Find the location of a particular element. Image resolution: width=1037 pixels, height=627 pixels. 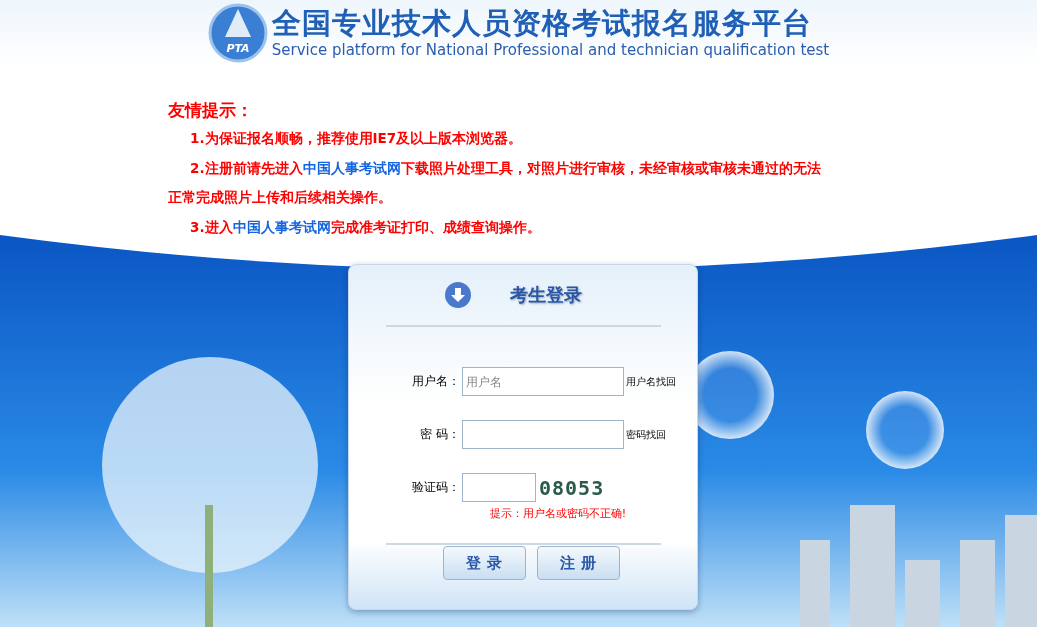

field-label: 验证码： is located at coordinates (435, 487).